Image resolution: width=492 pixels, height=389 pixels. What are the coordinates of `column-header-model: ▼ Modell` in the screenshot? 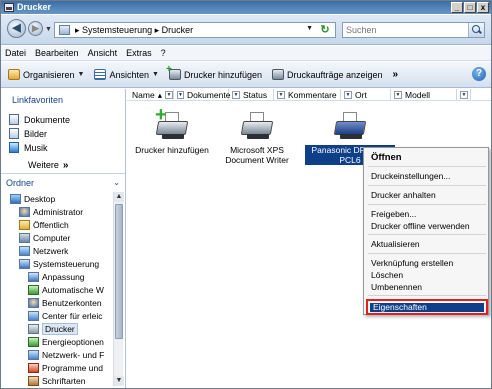 It's located at (424, 95).